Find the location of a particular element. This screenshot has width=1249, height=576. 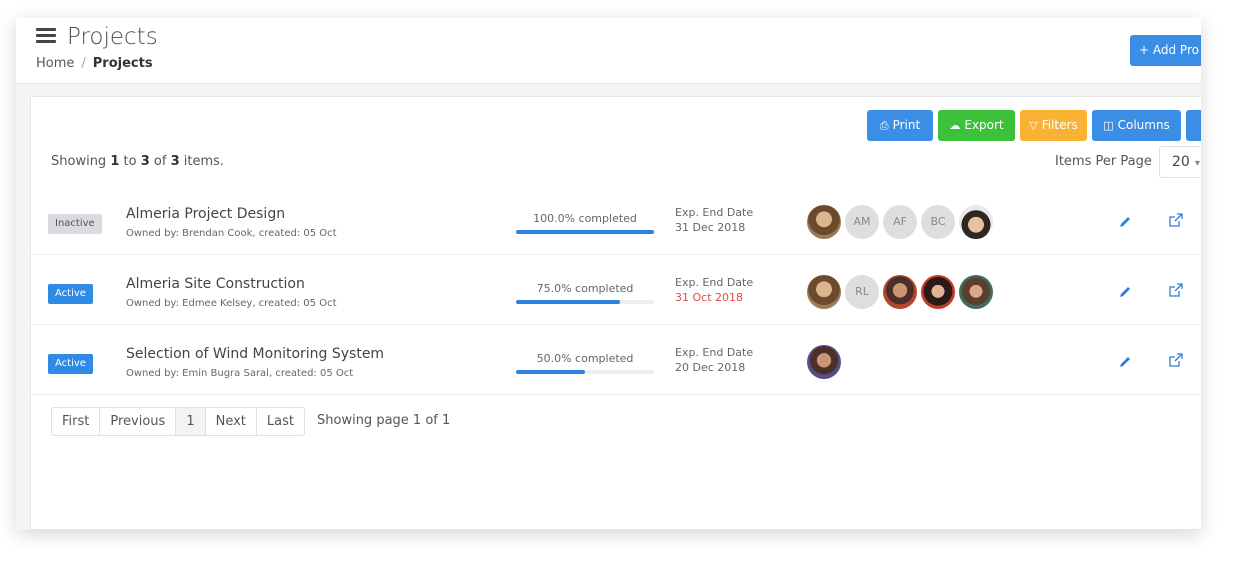

summary-total: 3 is located at coordinates (175, 161).